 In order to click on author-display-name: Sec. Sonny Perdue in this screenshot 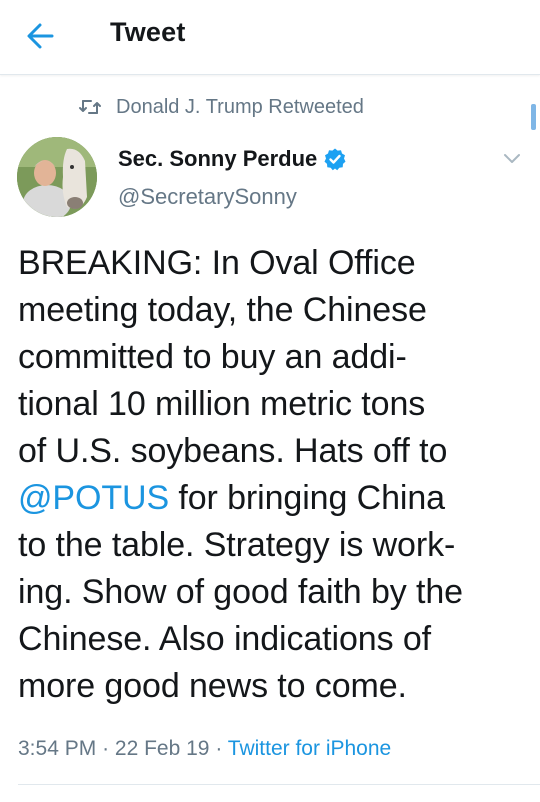, I will do `click(217, 159)`.